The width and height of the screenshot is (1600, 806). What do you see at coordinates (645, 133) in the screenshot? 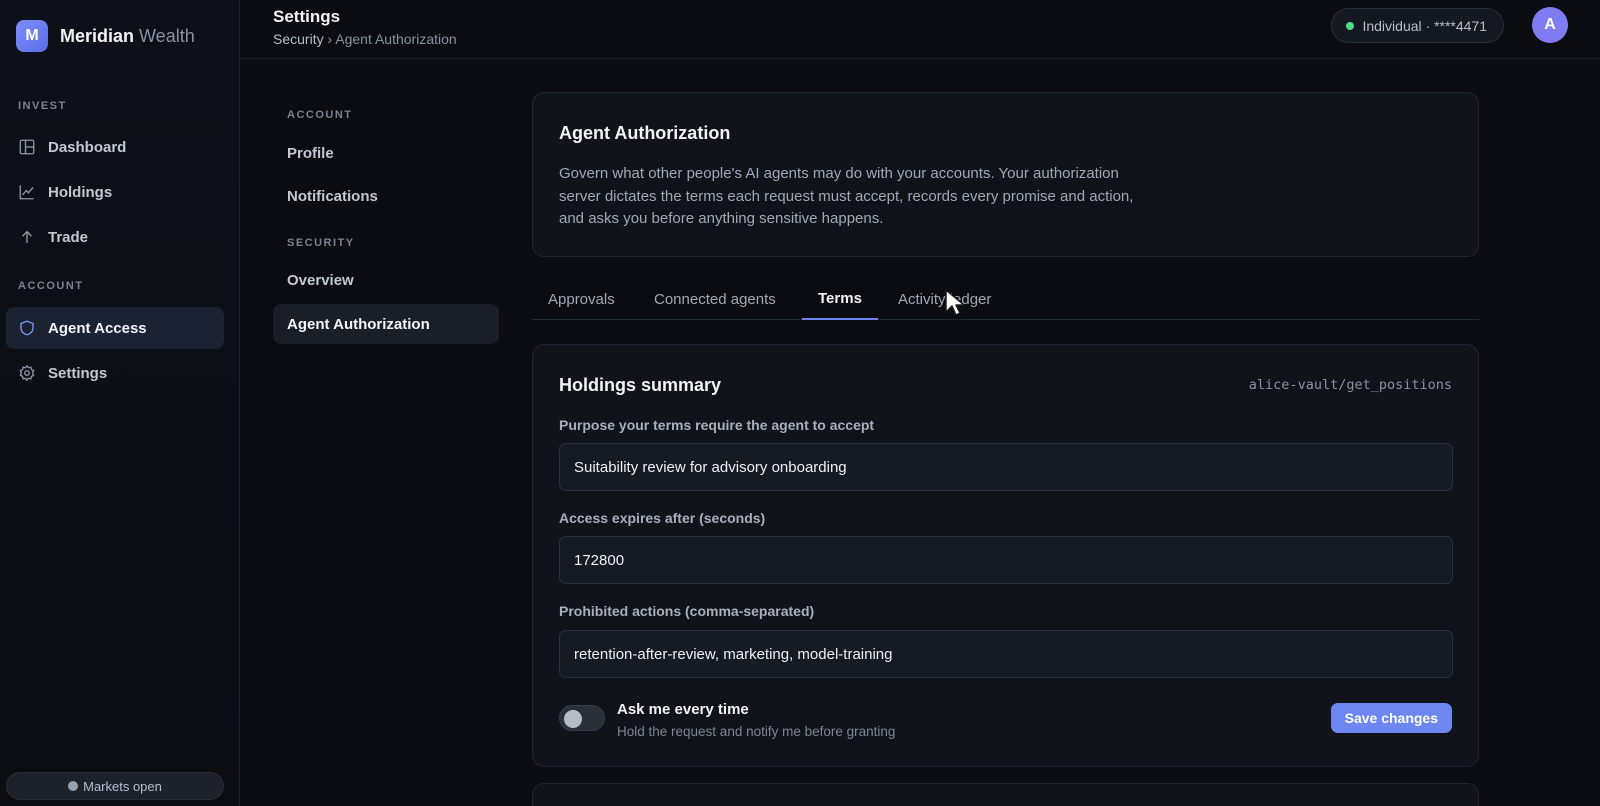
I see `section-title: Agent Authorization` at bounding box center [645, 133].